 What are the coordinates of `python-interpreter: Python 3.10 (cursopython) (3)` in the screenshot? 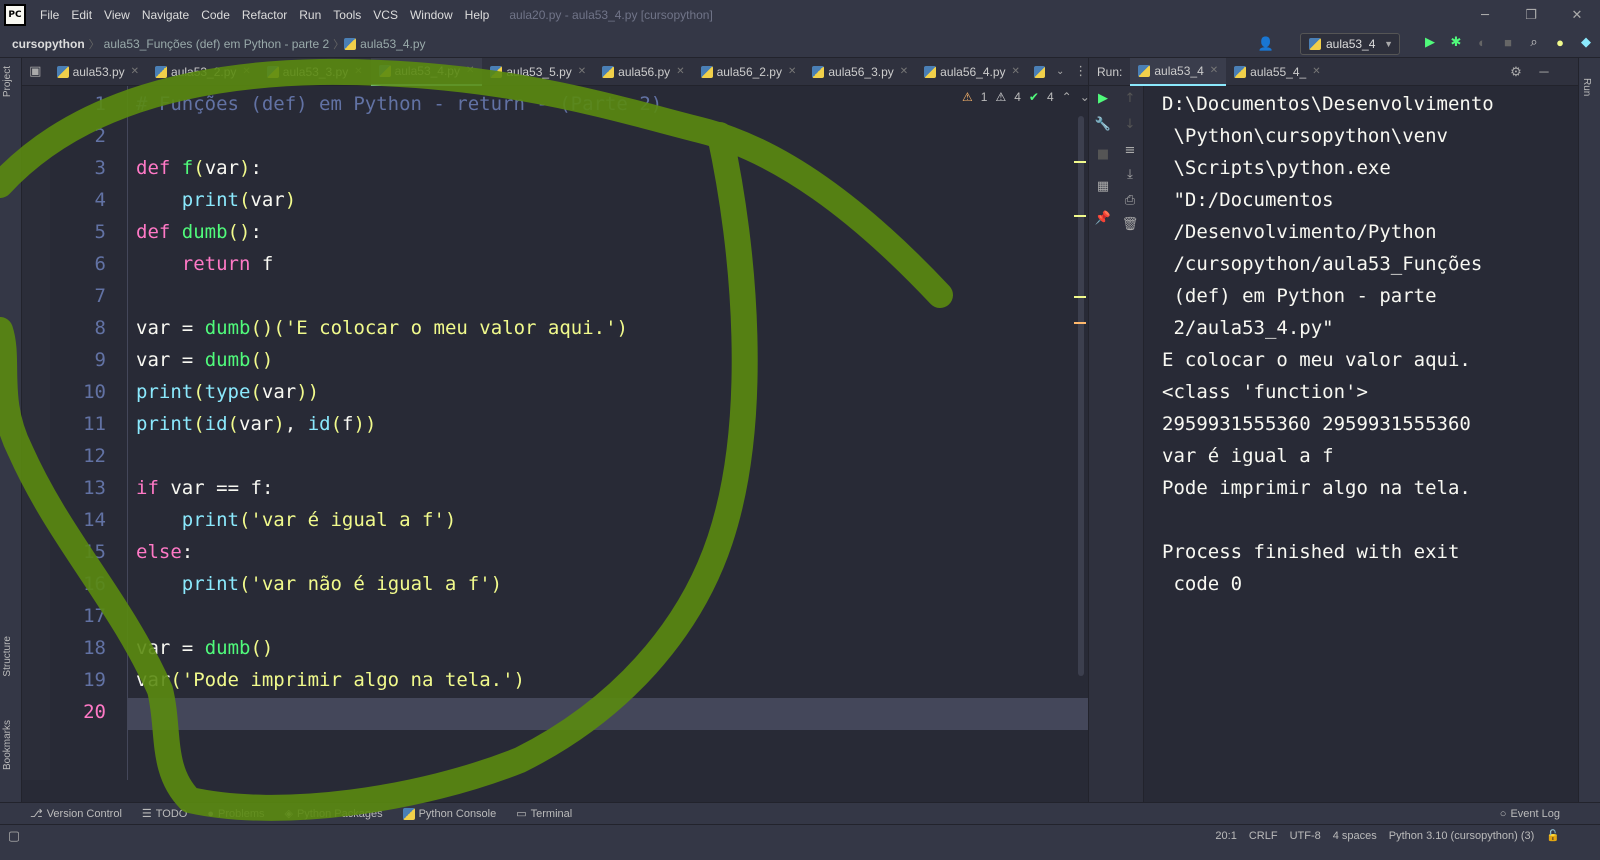 It's located at (1462, 836).